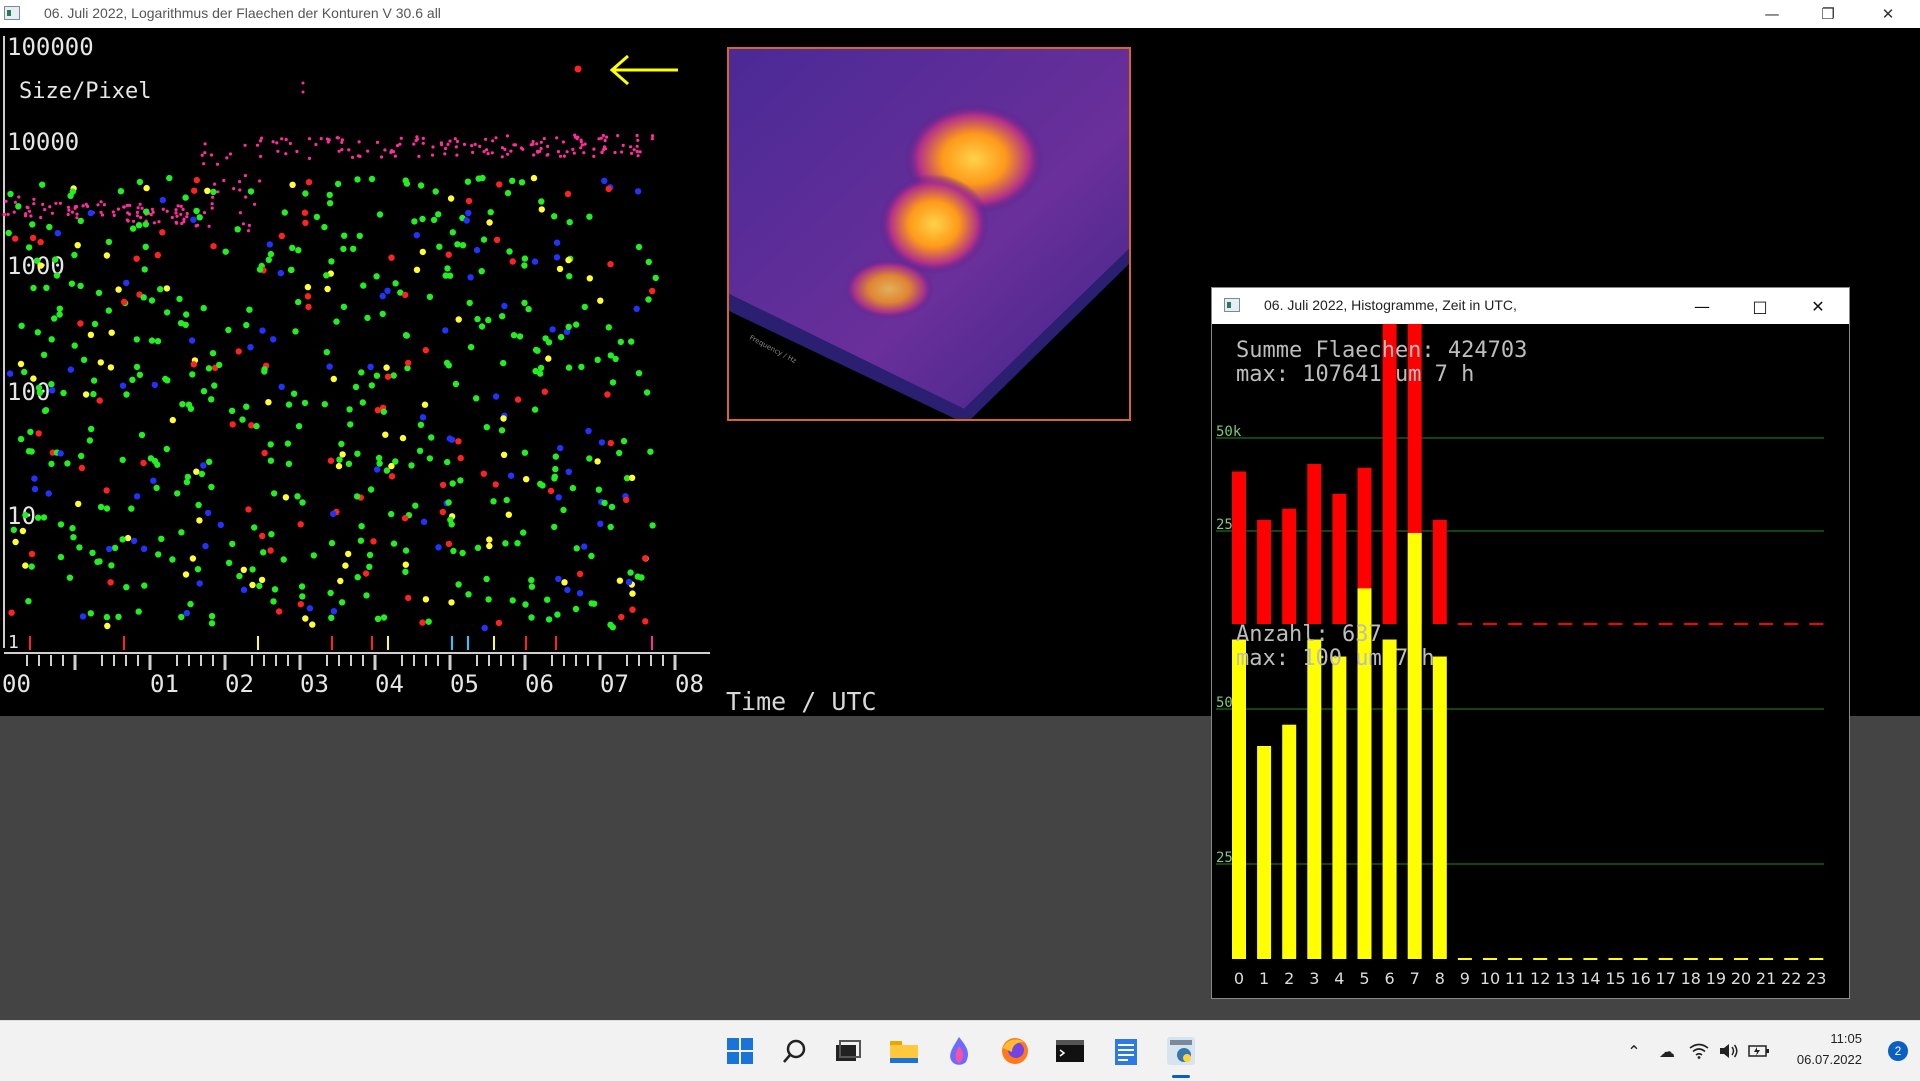  What do you see at coordinates (1515, 978) in the screenshot?
I see `hour-label: 11` at bounding box center [1515, 978].